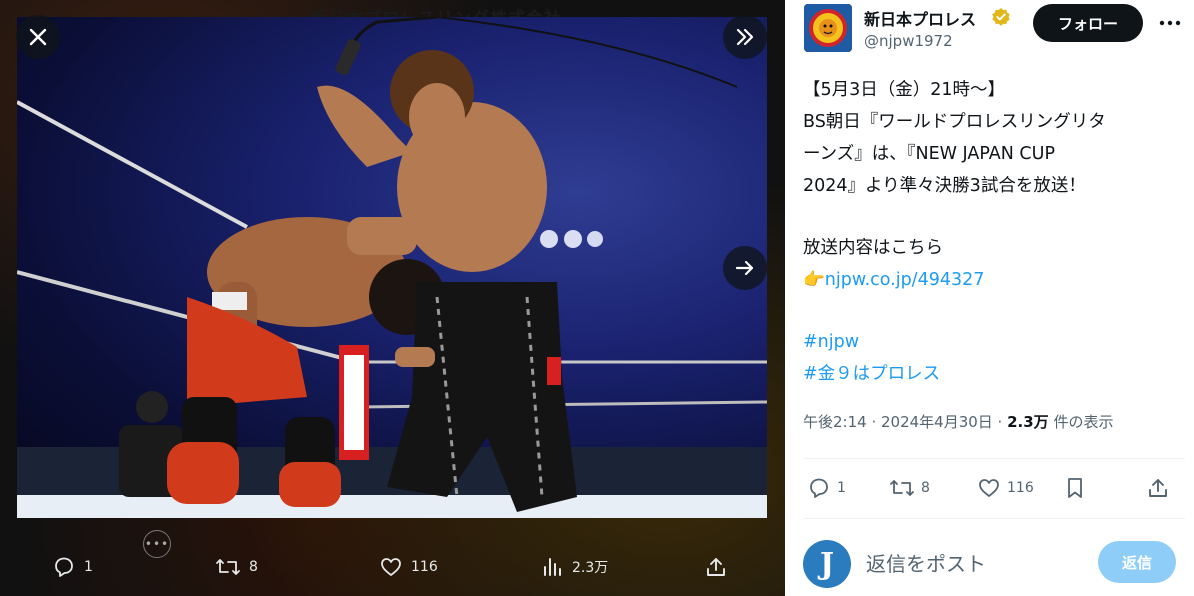 Image resolution: width=1194 pixels, height=596 pixels. Describe the element at coordinates (590, 568) in the screenshot. I see `viewer-views-count: 2.3万` at that location.